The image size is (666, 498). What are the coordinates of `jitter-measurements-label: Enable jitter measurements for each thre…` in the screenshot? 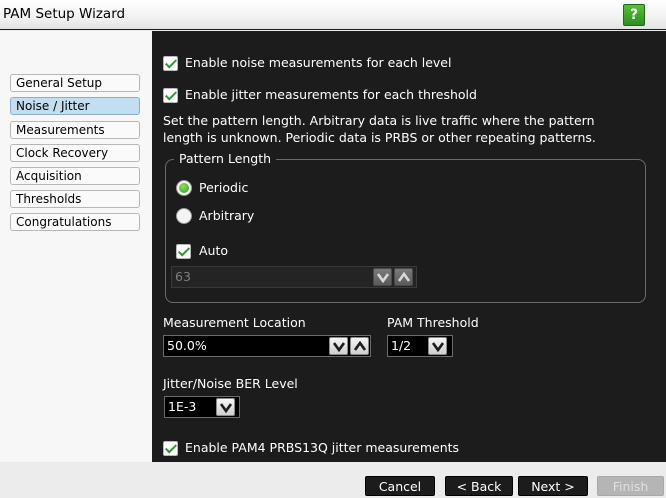 It's located at (331, 94).